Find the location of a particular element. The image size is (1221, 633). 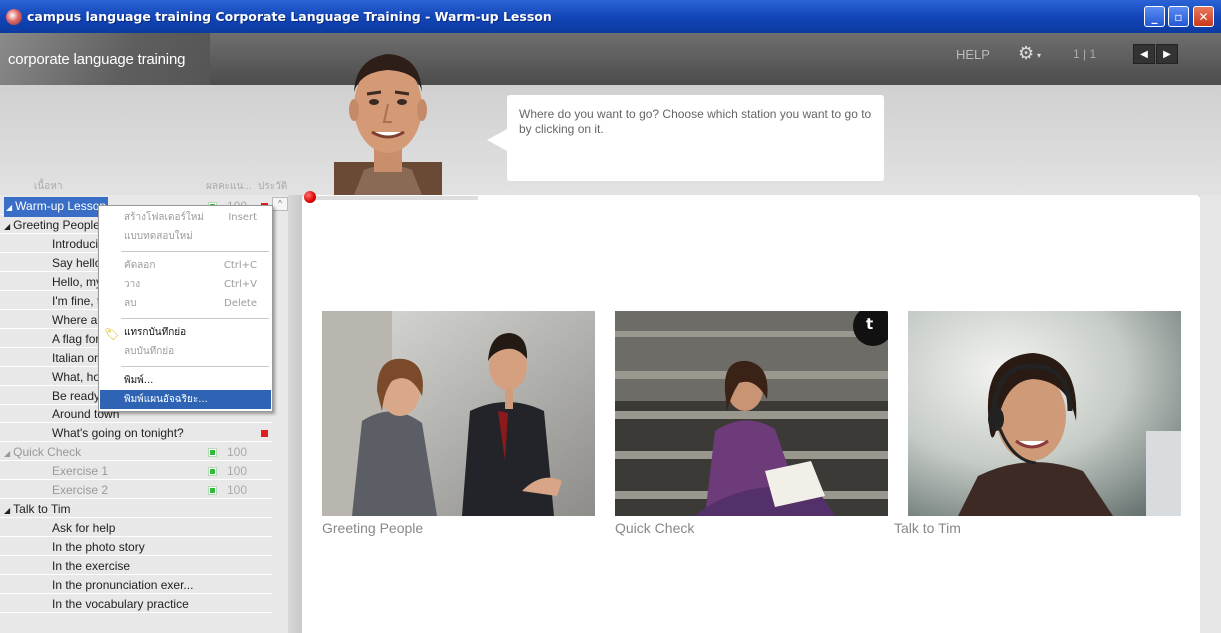

tree-item-text: In the vocabulary practice is located at coordinates (120, 603).